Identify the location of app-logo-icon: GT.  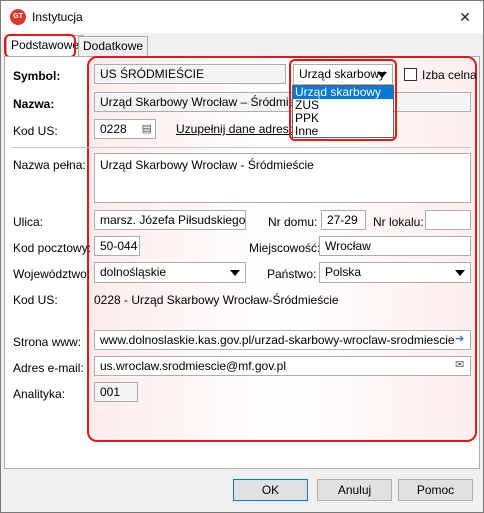
(18, 17).